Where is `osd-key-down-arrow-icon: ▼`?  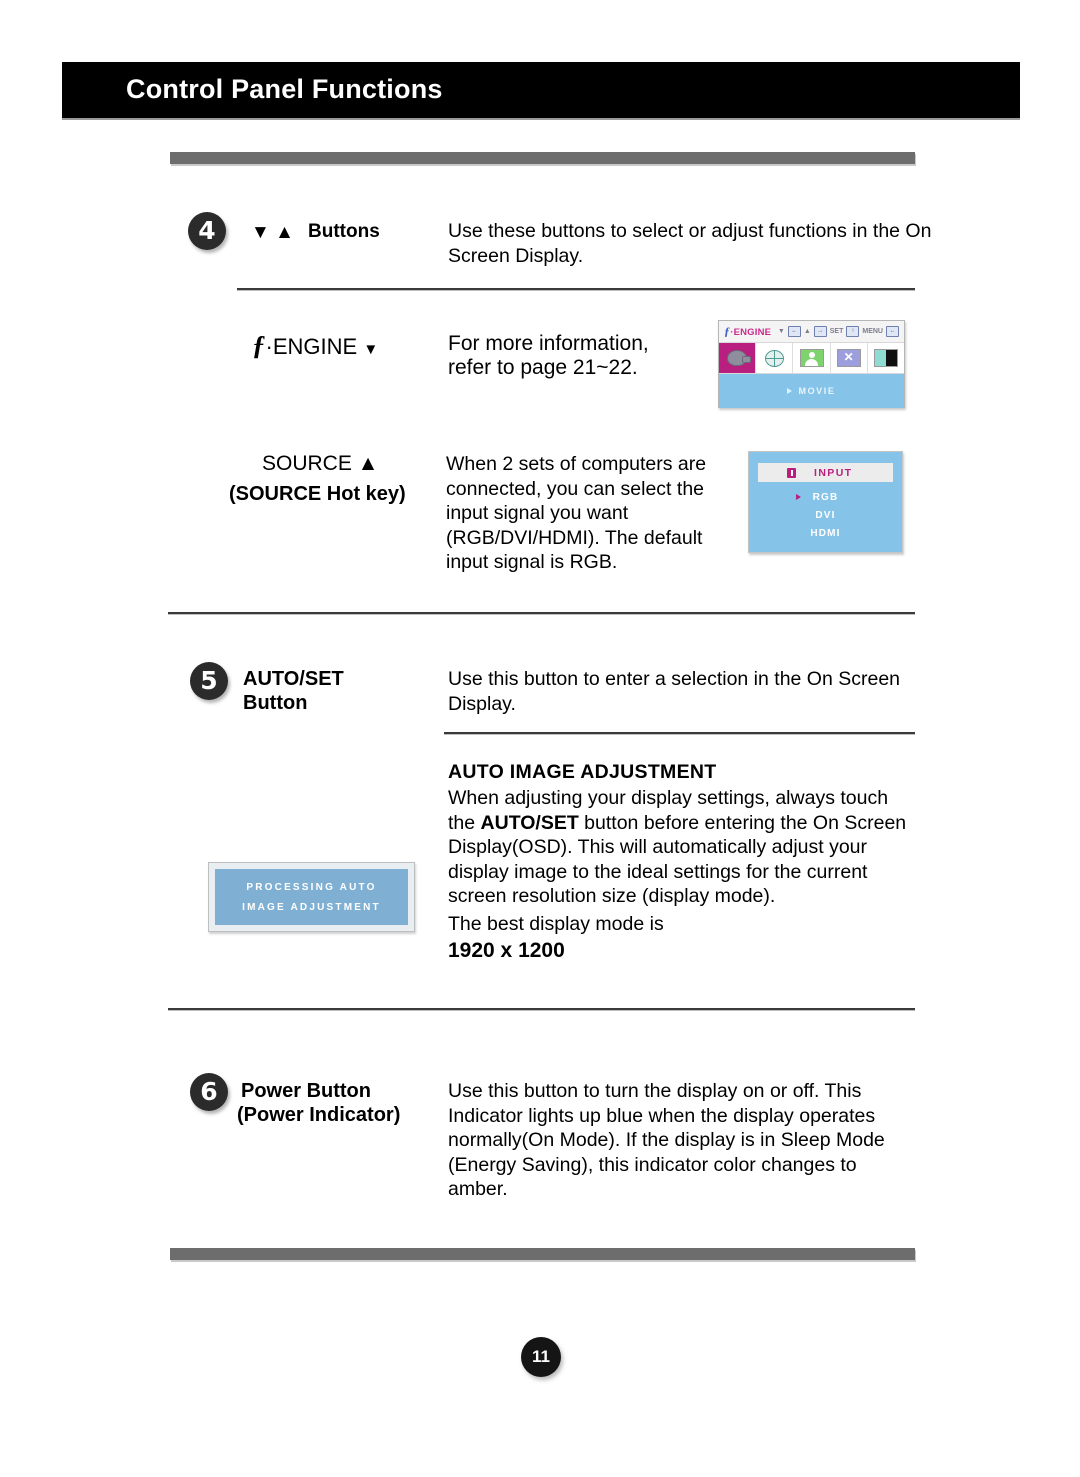
osd-key-down-arrow-icon: ▼ is located at coordinates (781, 331).